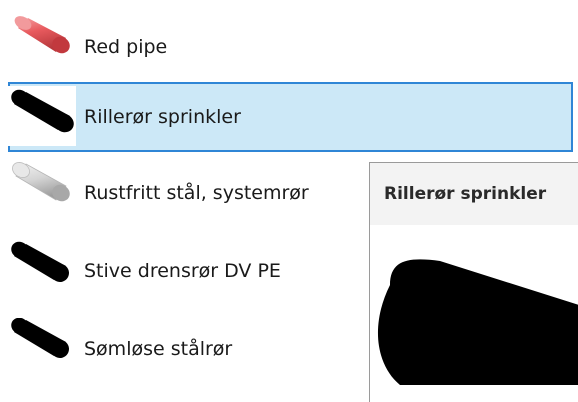 This screenshot has height=402, width=578. I want to click on list-item-label: Red pipe, so click(126, 47).